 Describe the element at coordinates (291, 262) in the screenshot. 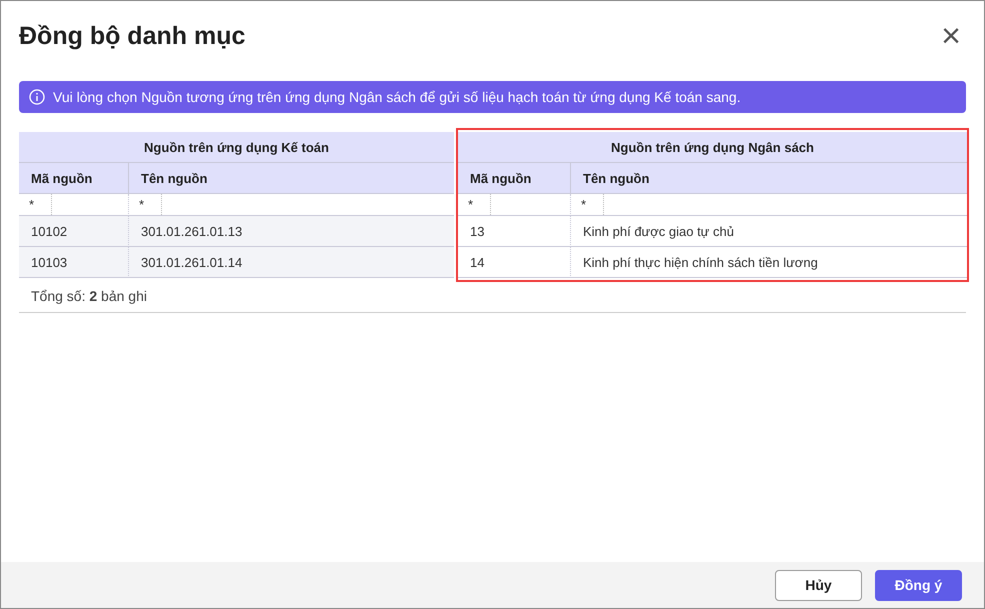

I see `table-cell: 301.01.261.01.14` at that location.